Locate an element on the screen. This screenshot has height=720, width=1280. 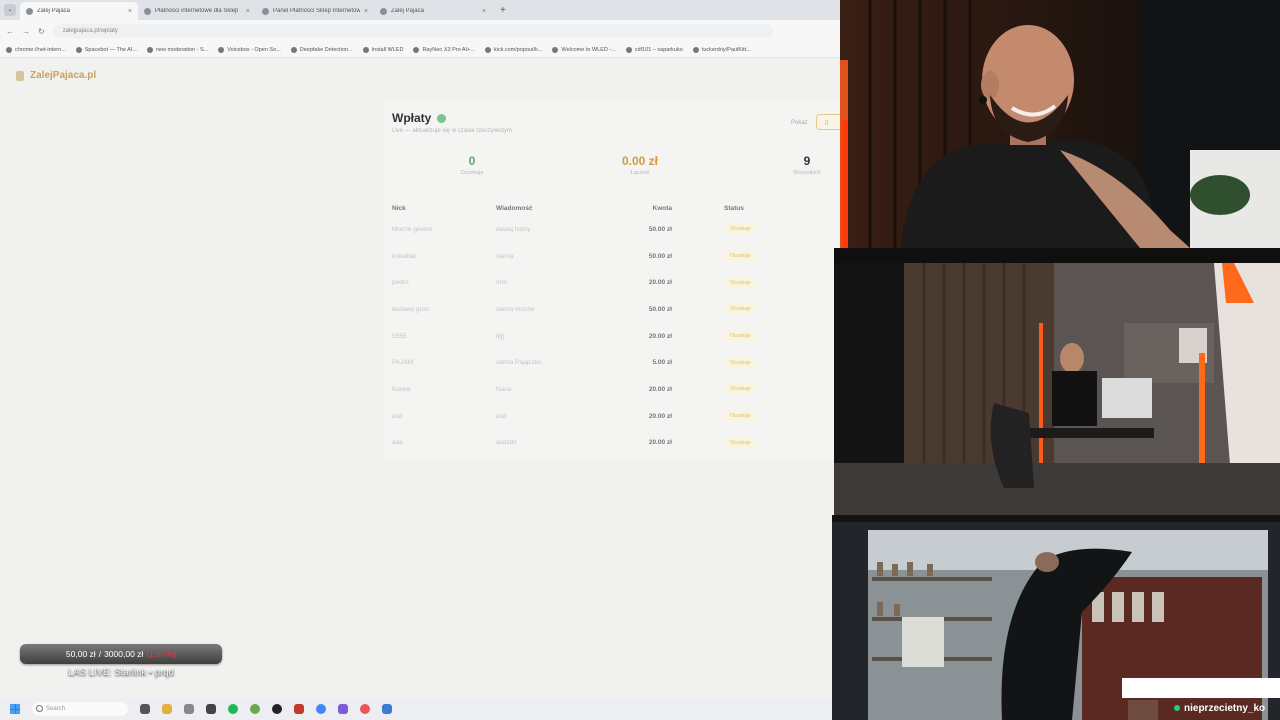
tab-label: Płatności internetowe dla Sklep is located at coordinates (197, 11).